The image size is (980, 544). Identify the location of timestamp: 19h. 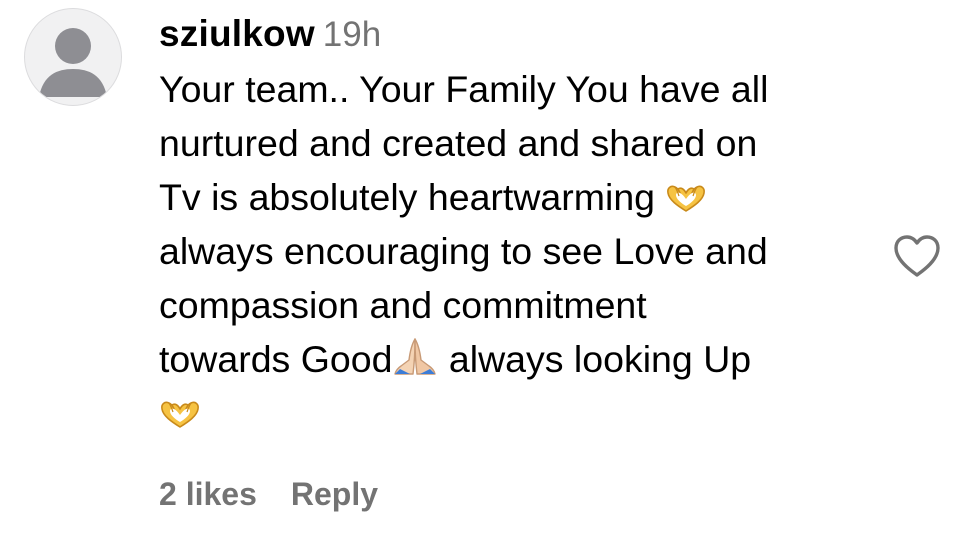
(352, 34).